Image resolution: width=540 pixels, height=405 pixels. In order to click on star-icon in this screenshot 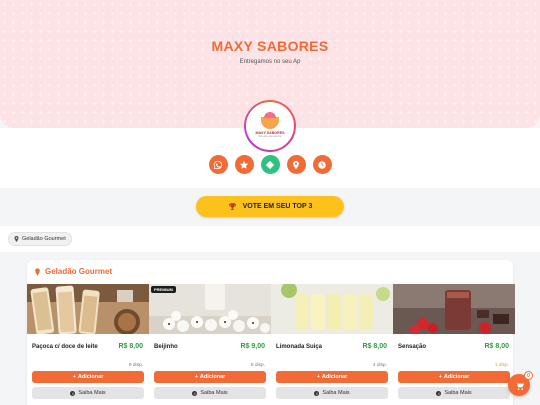, I will do `click(244, 164)`.